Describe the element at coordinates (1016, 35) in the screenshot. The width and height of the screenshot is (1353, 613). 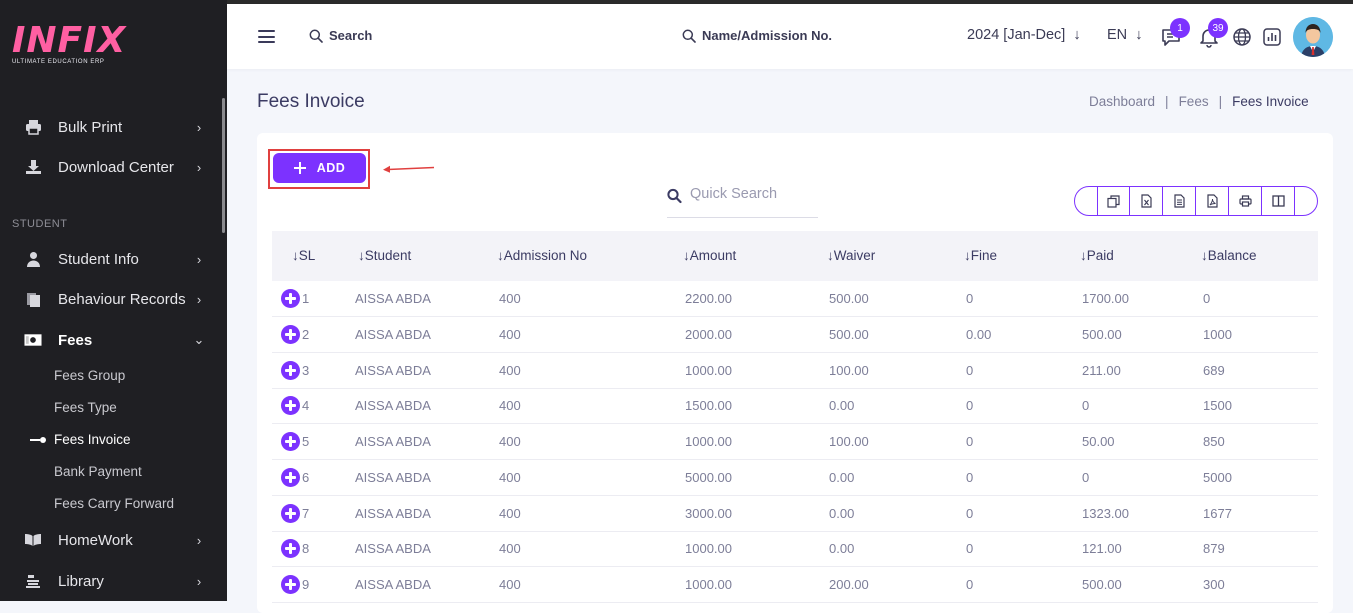
I see `academic-year-value: 2024 [Jan-Dec]` at that location.